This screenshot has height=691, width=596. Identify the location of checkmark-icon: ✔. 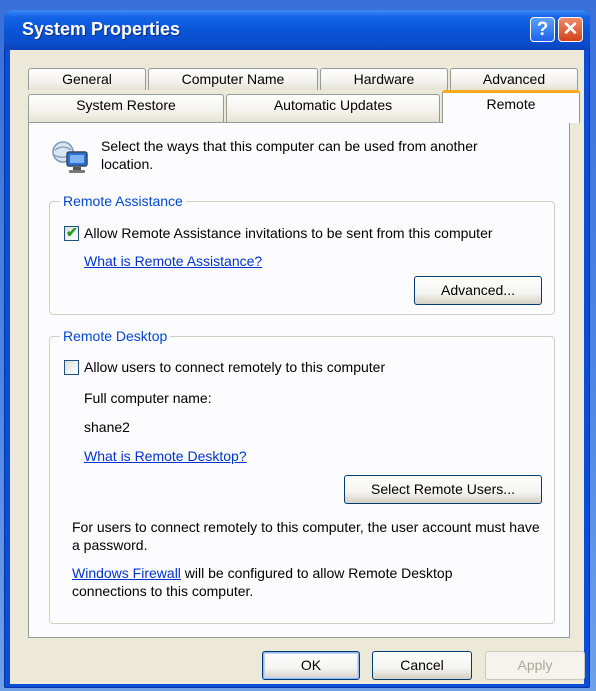
(72, 232).